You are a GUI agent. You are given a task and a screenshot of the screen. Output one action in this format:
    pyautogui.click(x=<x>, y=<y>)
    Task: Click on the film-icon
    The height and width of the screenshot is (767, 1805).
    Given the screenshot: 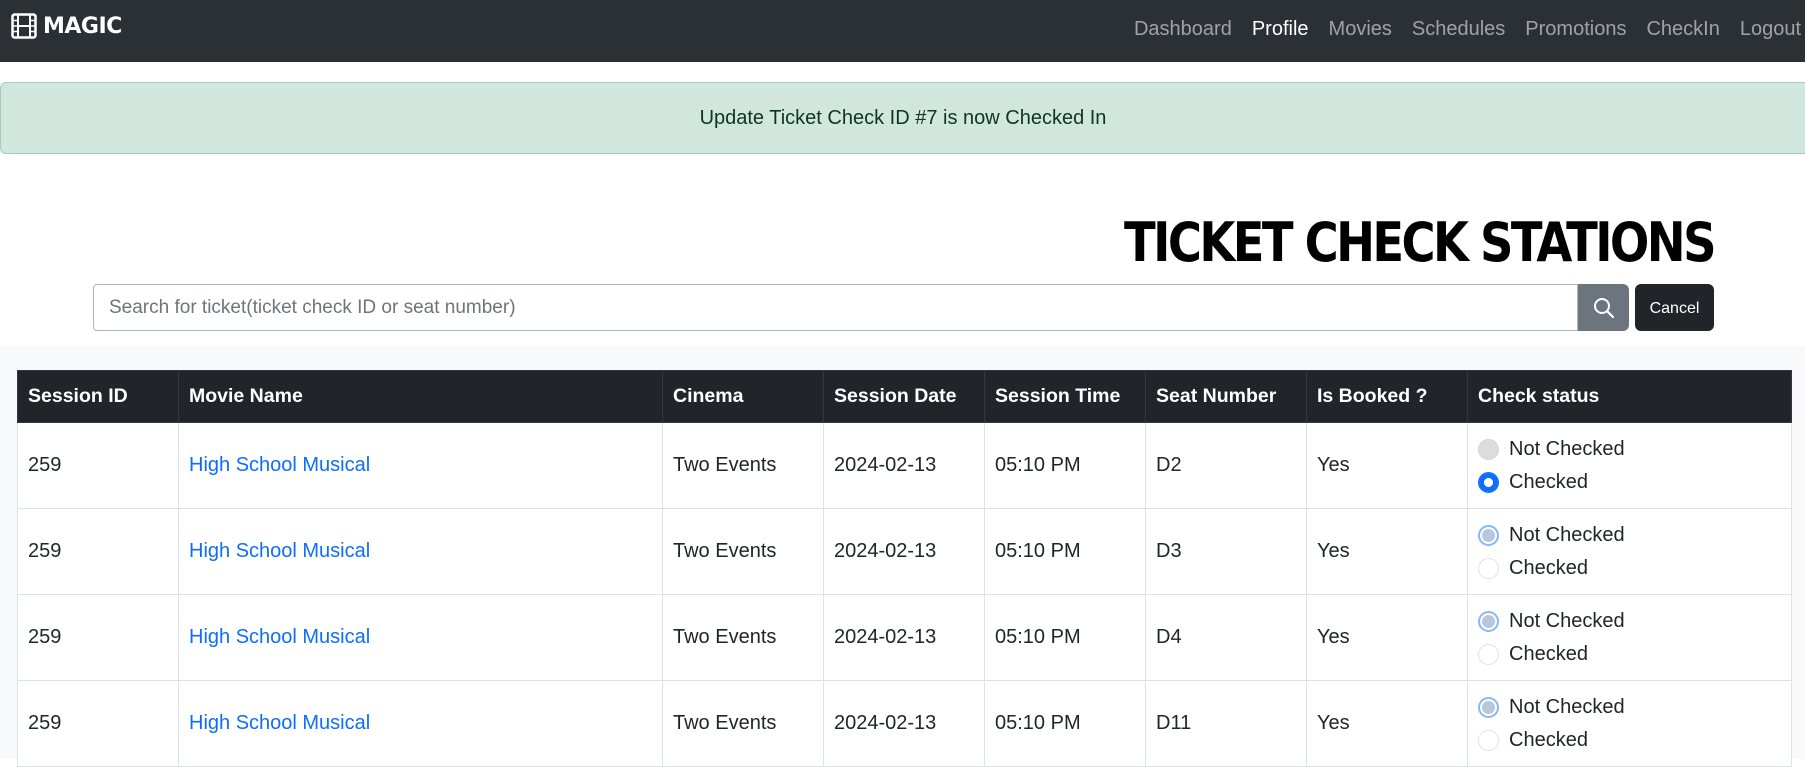 What is the action you would take?
    pyautogui.click(x=24, y=26)
    